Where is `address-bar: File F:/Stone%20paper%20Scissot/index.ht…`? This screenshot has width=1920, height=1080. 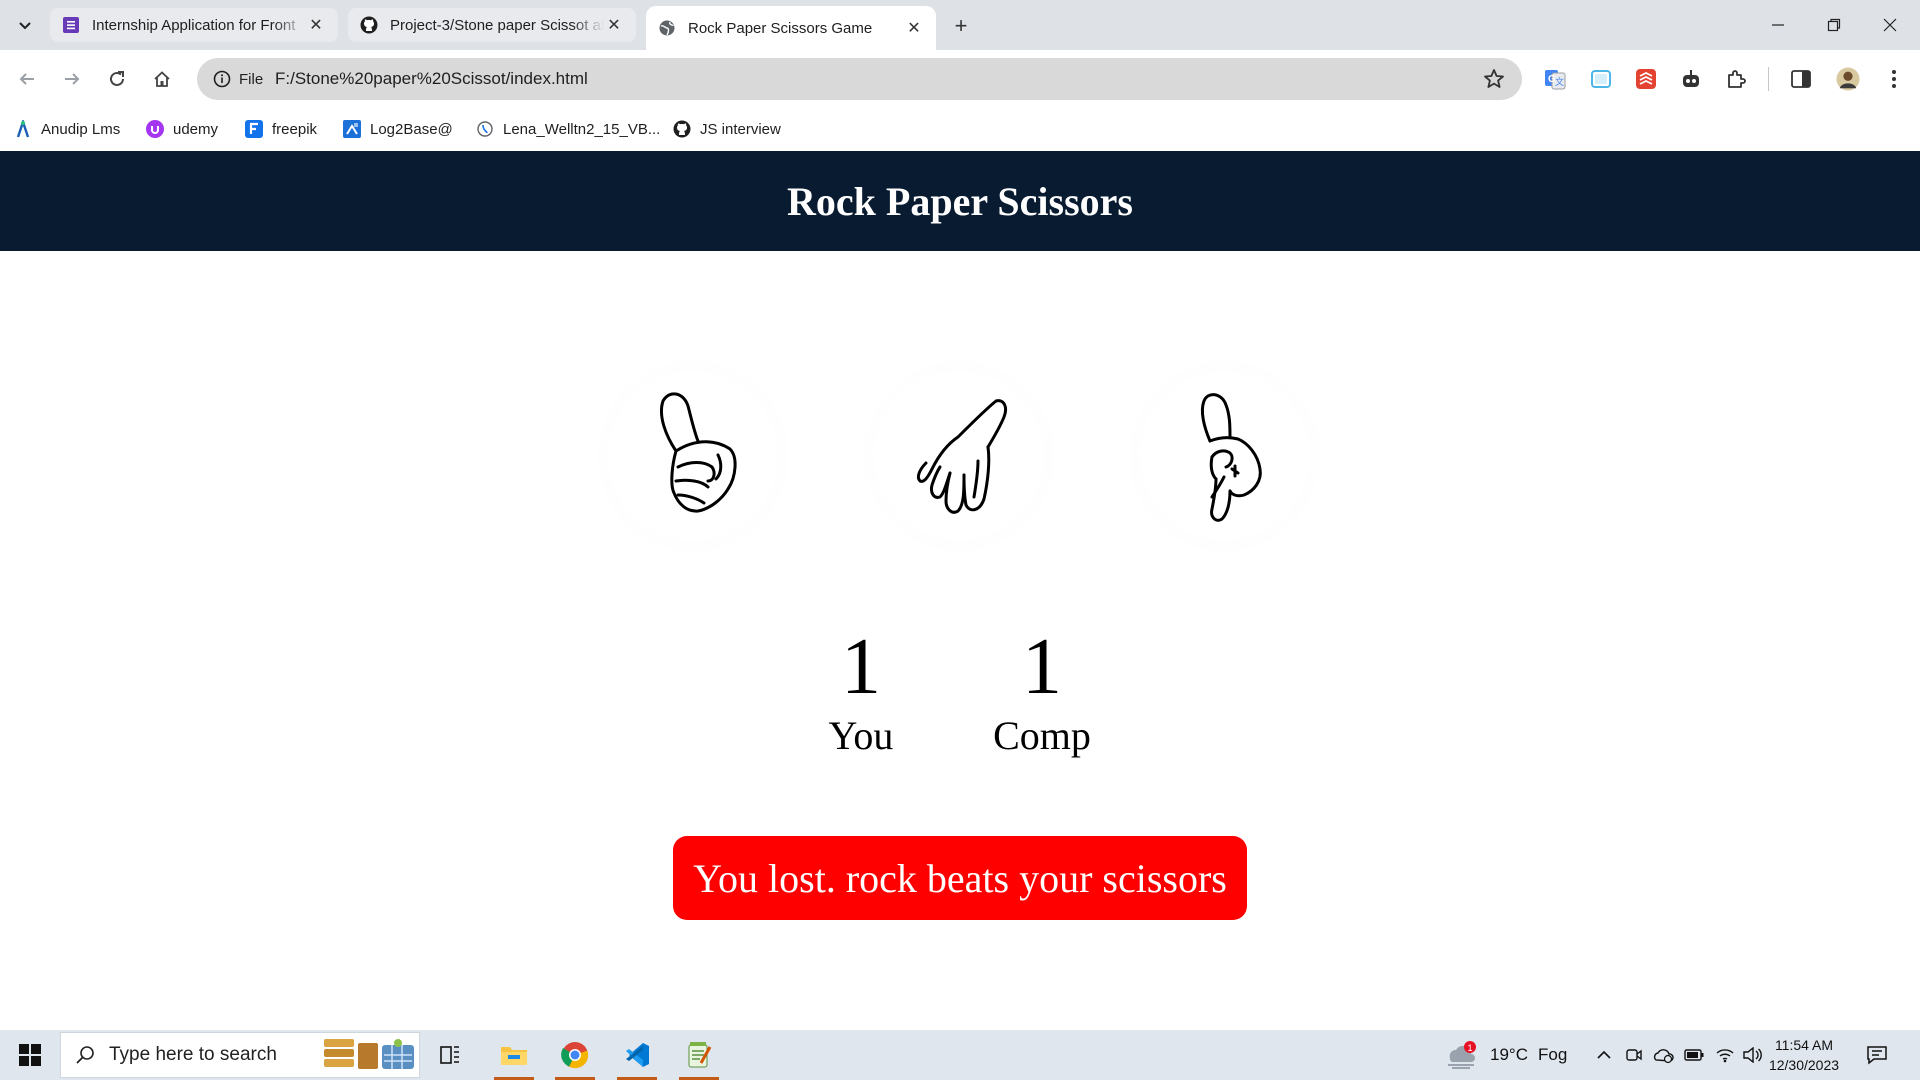 address-bar: File F:/Stone%20paper%20Scissot/index.ht… is located at coordinates (859, 79).